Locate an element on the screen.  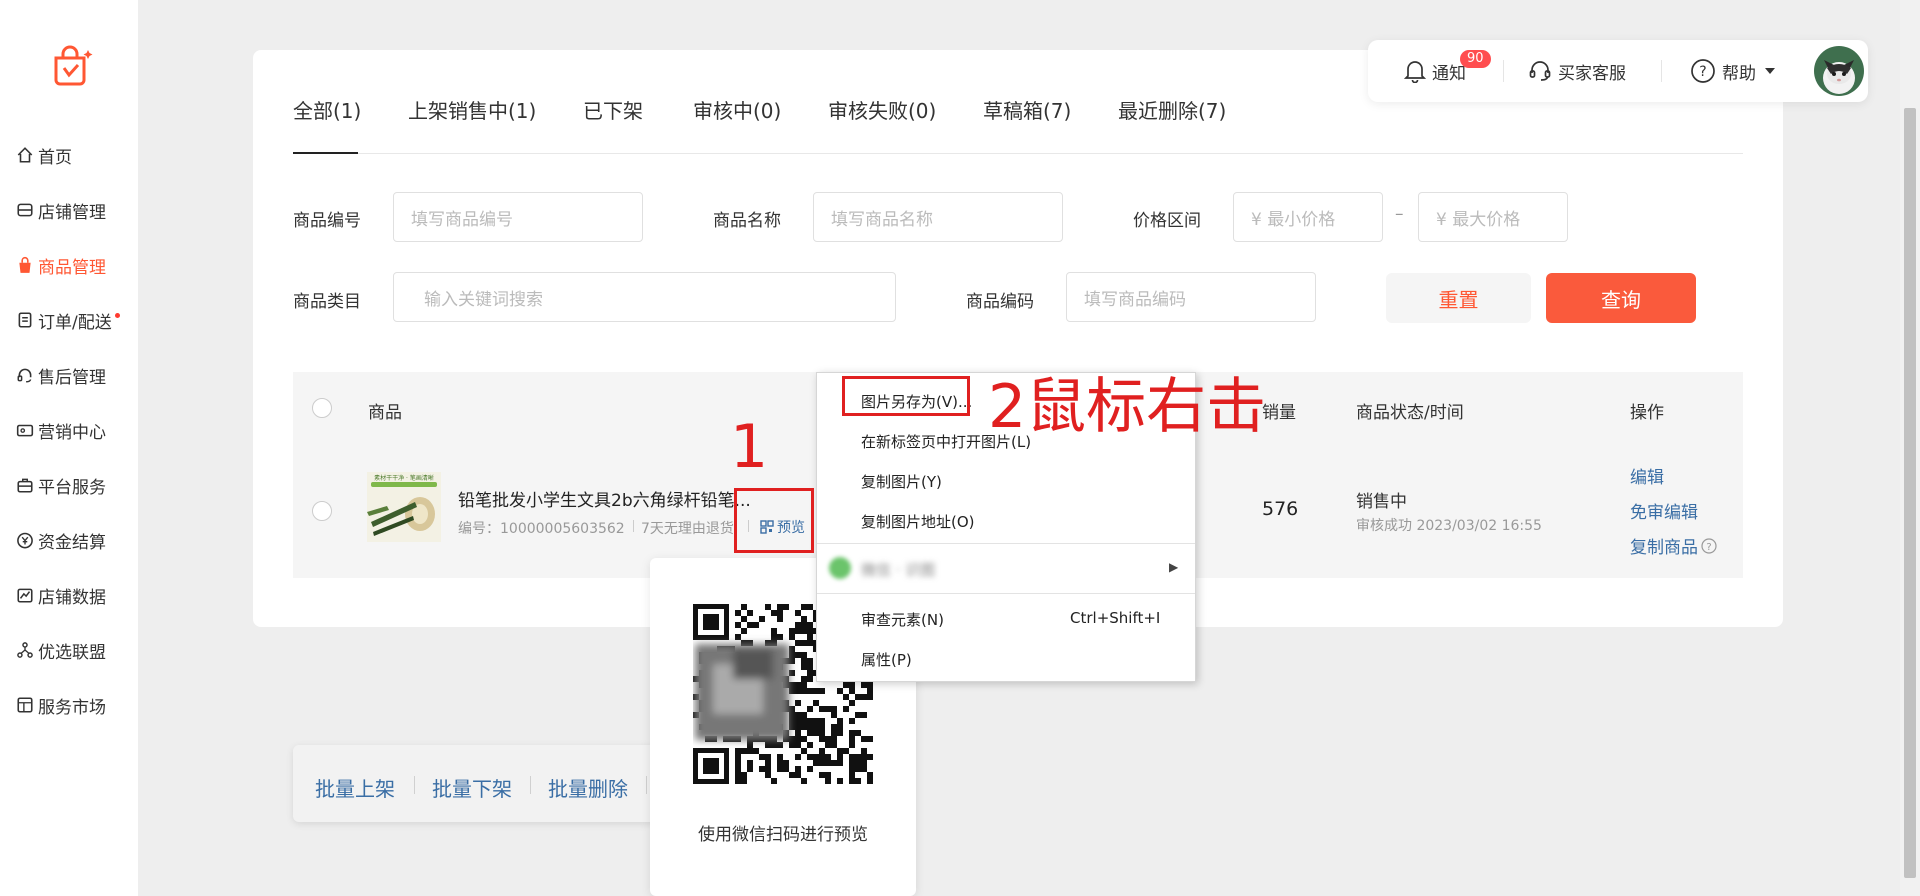
caret-down-icon is located at coordinates (1770, 71).